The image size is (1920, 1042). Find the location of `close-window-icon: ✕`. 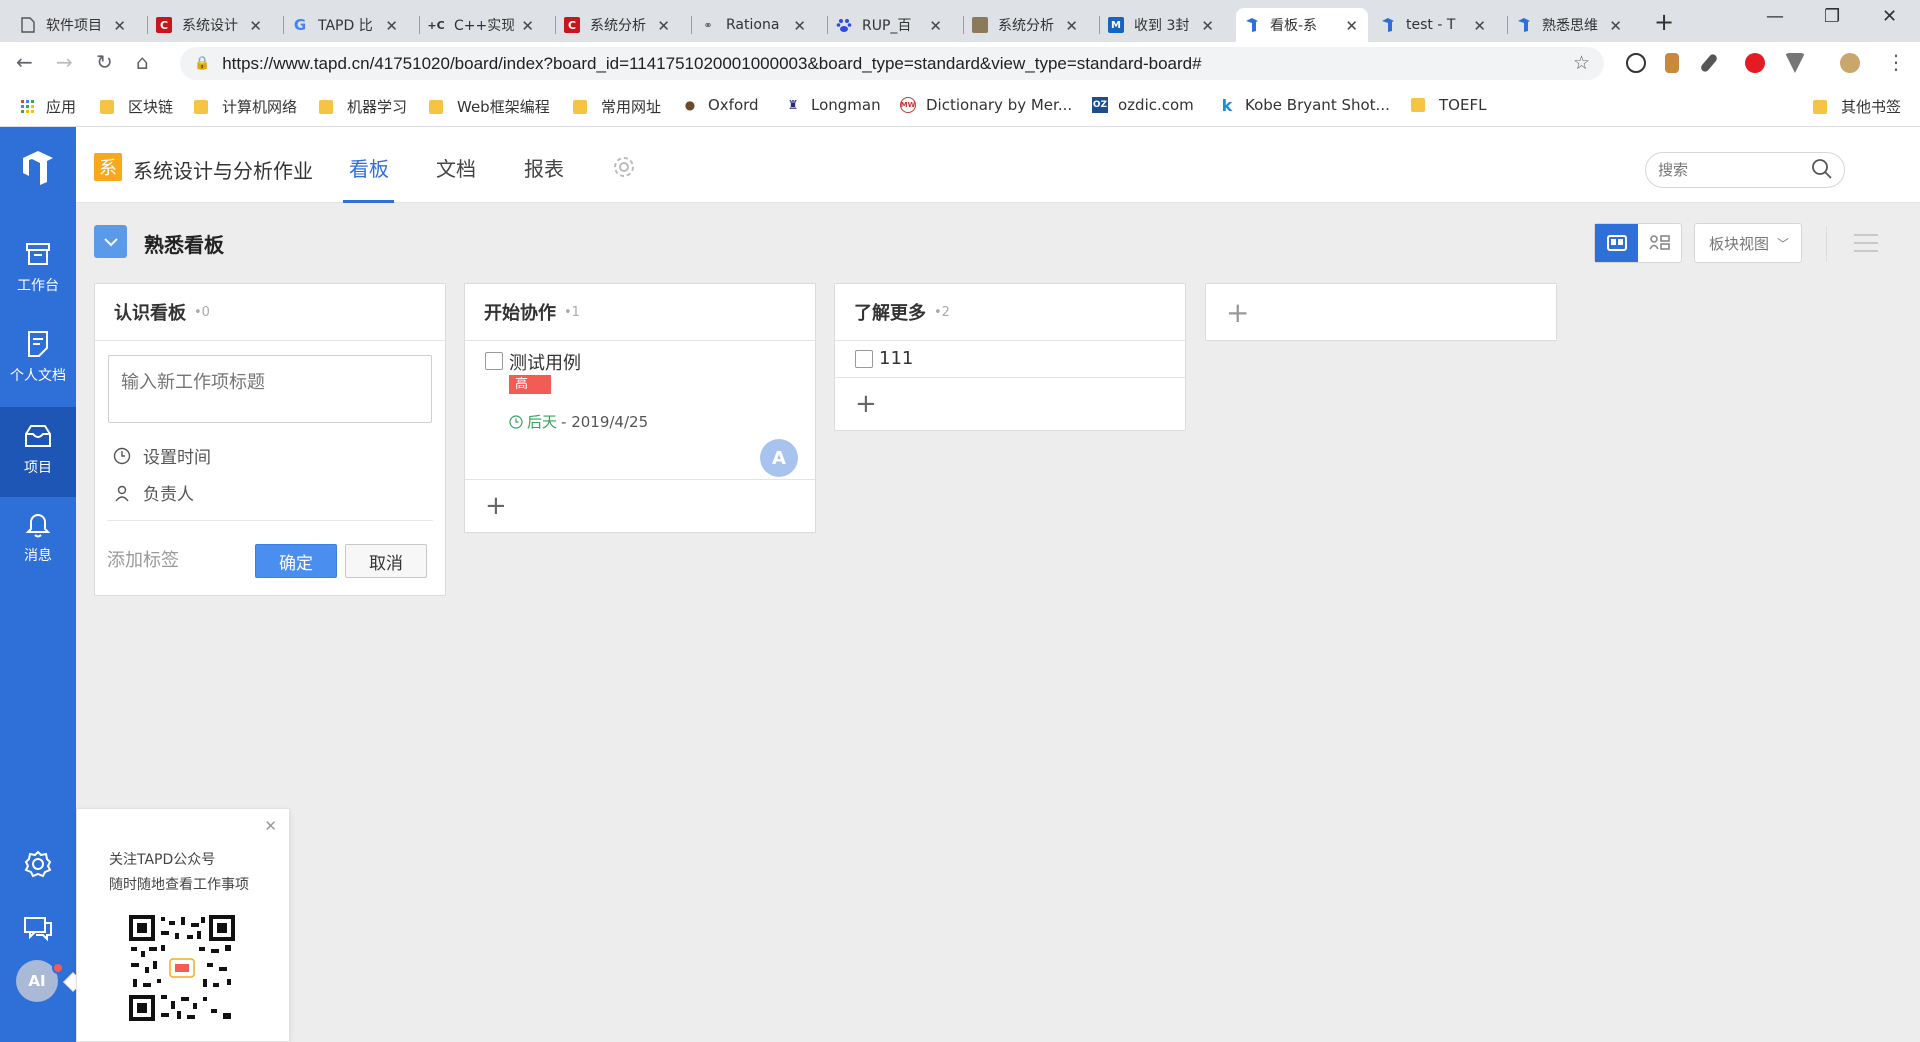

close-window-icon: ✕ is located at coordinates (1889, 16).